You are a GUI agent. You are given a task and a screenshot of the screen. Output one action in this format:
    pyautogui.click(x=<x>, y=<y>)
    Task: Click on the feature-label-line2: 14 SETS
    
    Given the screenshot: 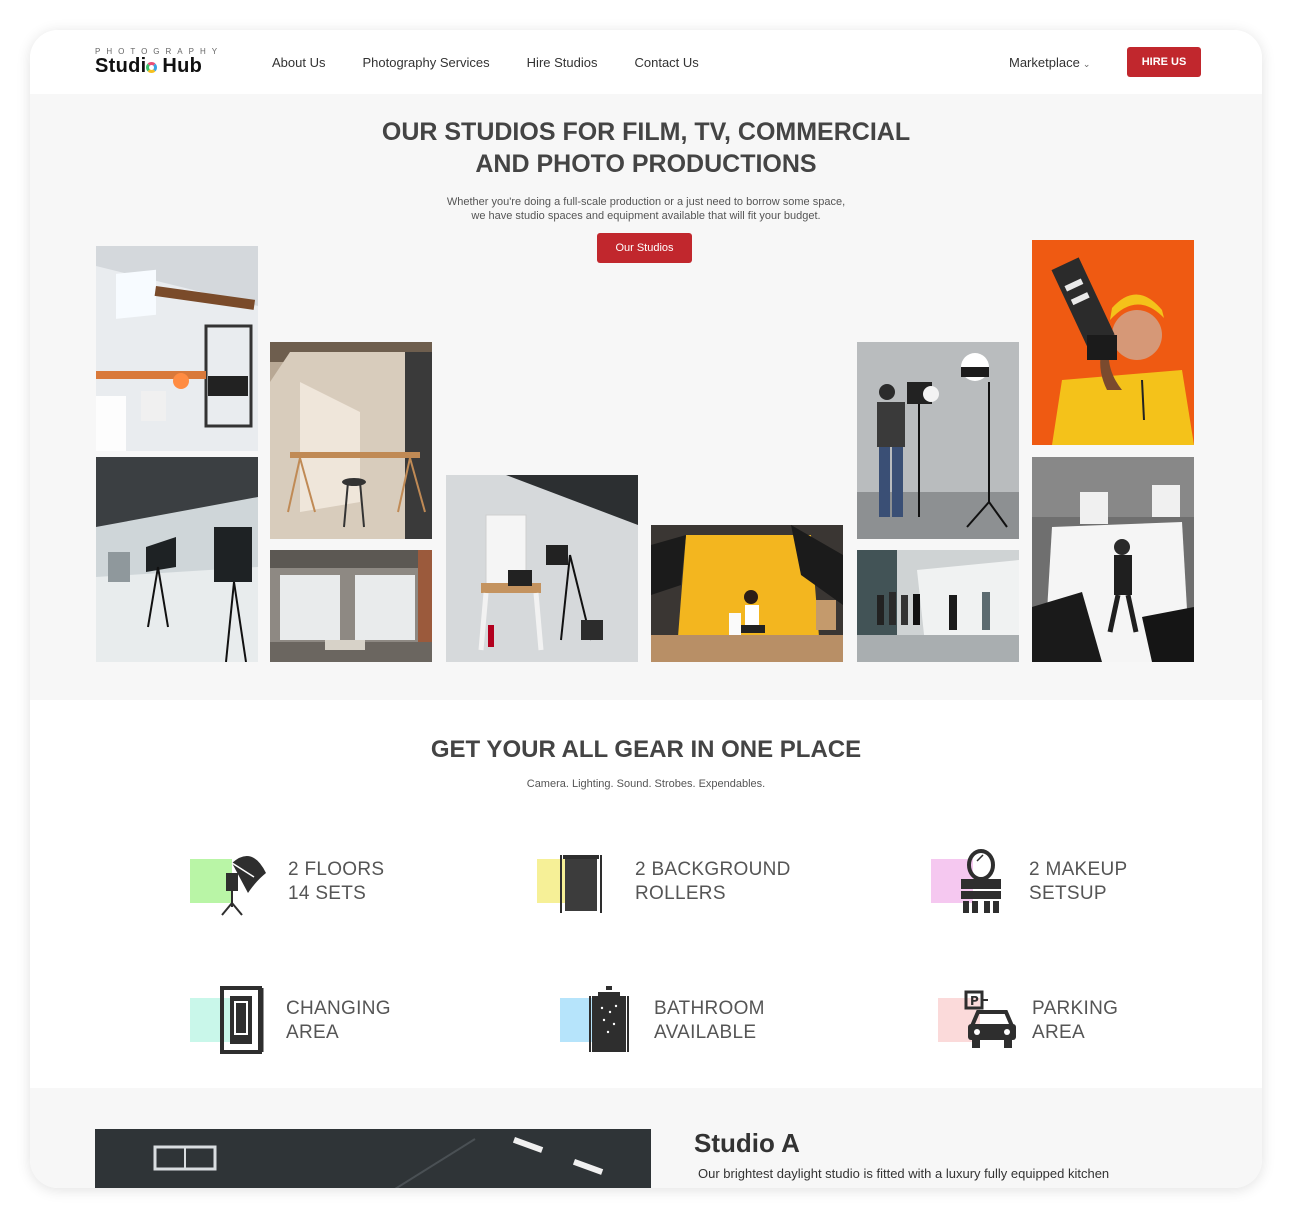 What is the action you would take?
    pyautogui.click(x=327, y=893)
    